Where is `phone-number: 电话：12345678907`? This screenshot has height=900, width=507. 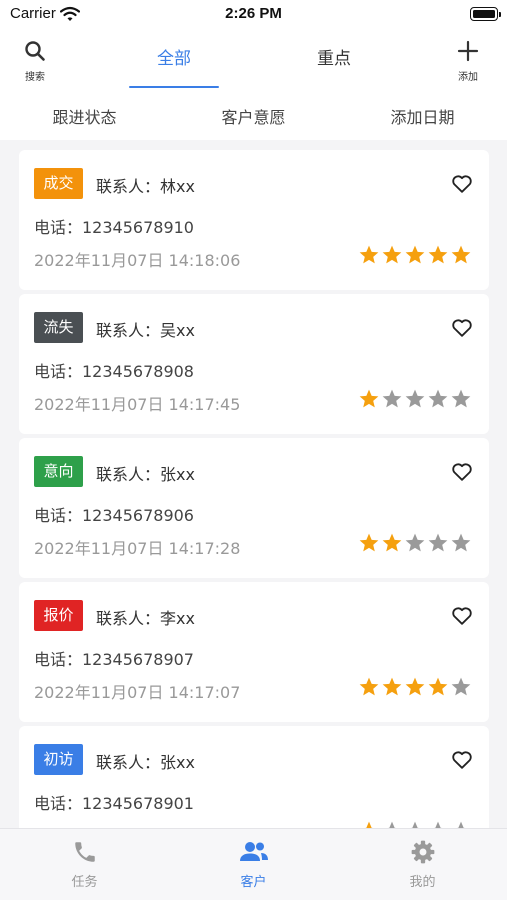
phone-number: 电话：12345678907 is located at coordinates (114, 659).